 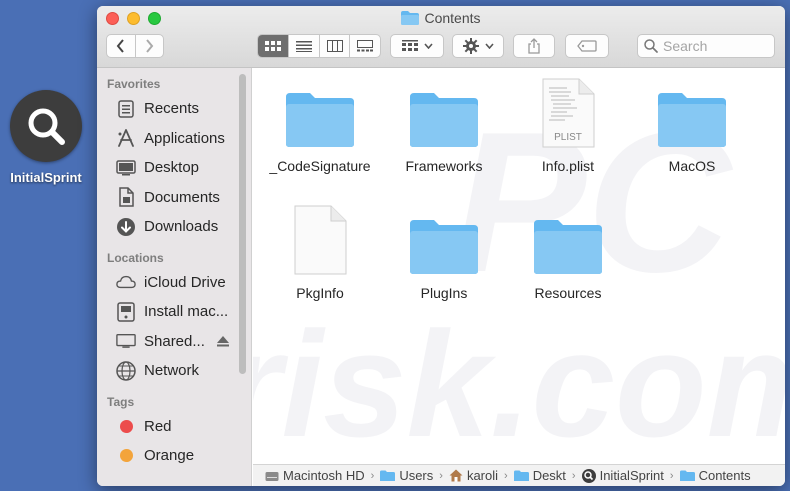 I want to click on path-crumb-contents: Contents, so click(x=715, y=475).